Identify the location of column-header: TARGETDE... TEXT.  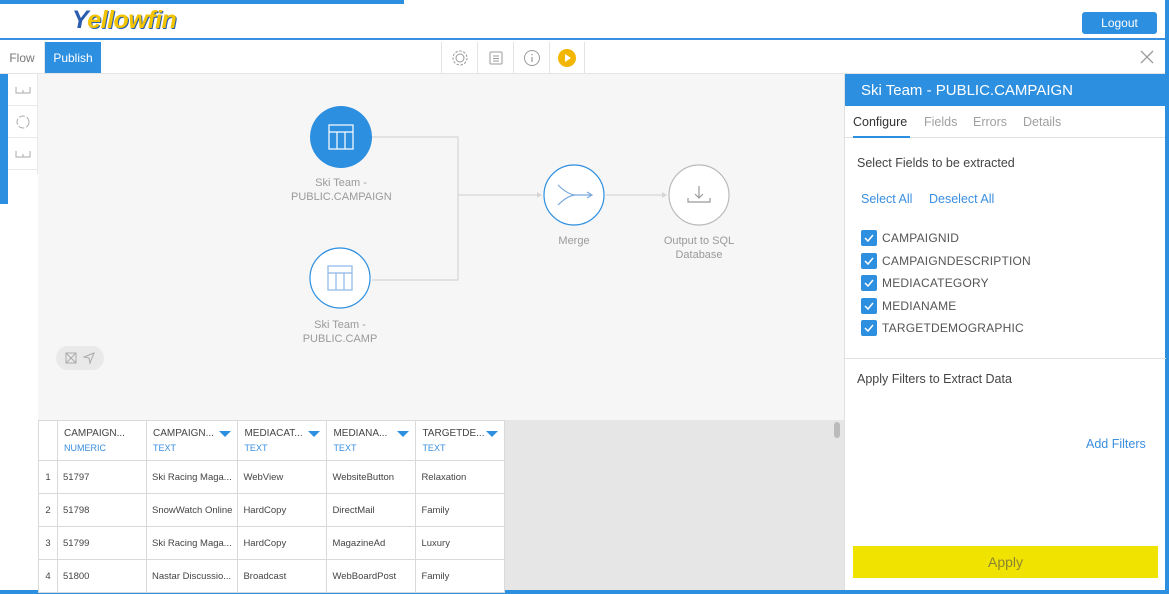
(460, 440).